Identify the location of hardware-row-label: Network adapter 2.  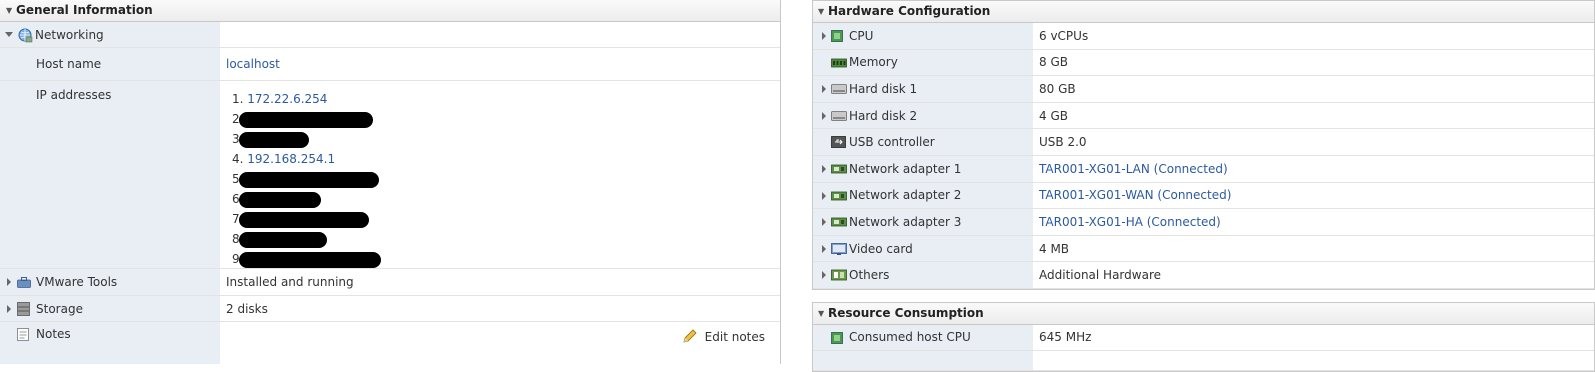
(905, 195).